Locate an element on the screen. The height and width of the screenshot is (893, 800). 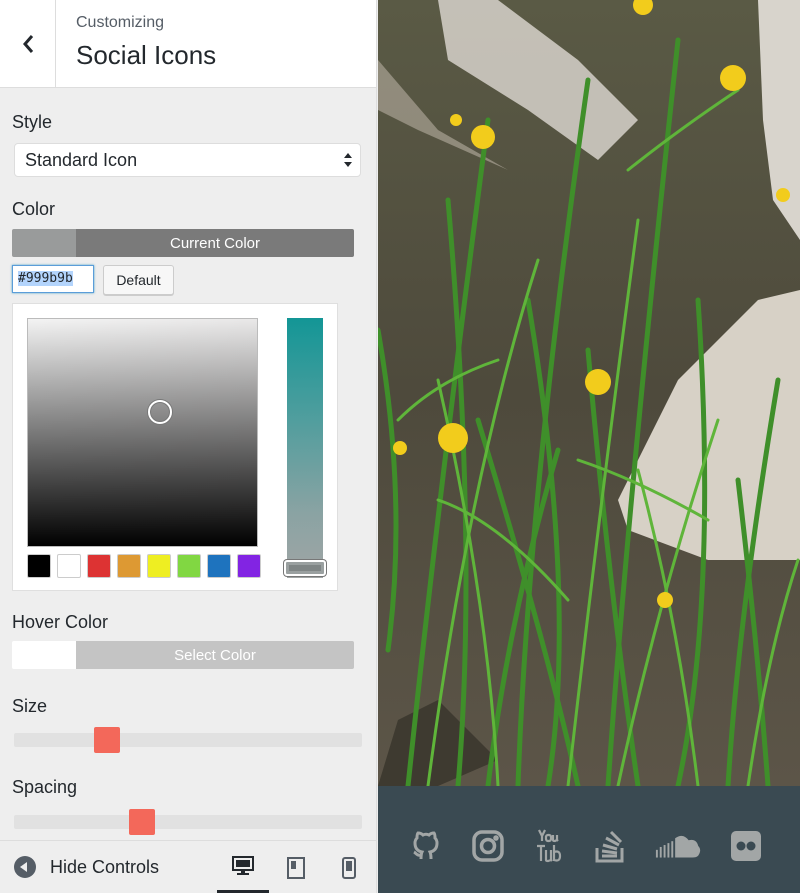
panel-footer: Hide Controls is located at coordinates (188, 866).